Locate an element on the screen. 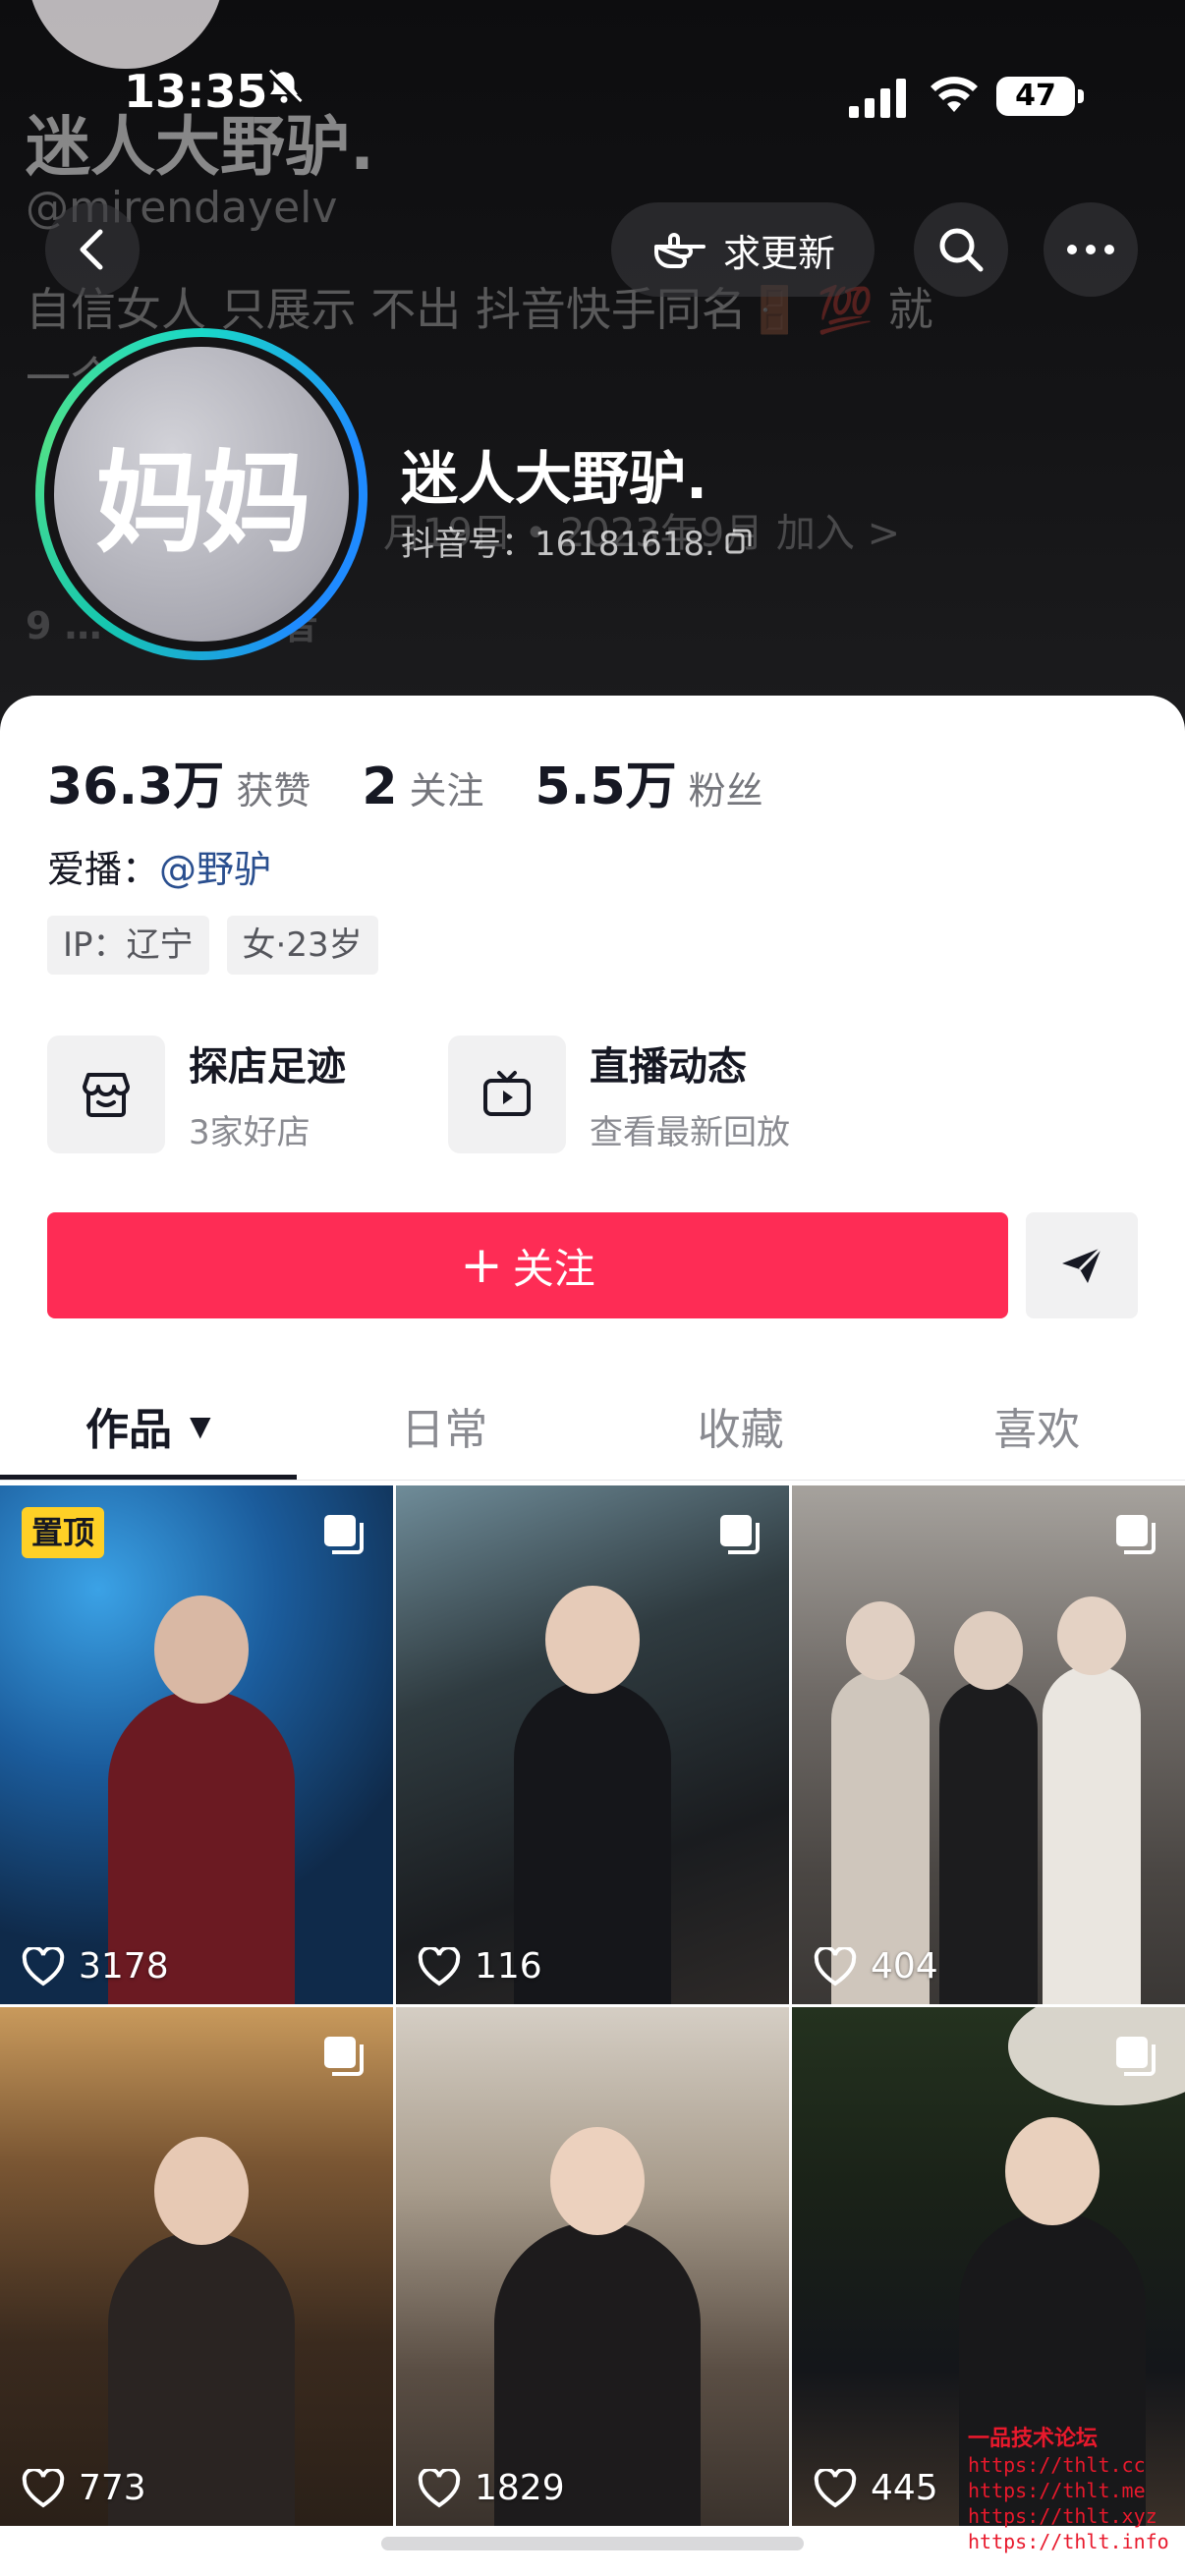 This screenshot has width=1185, height=2576. stat-following: 2 关注 is located at coordinates (423, 786).